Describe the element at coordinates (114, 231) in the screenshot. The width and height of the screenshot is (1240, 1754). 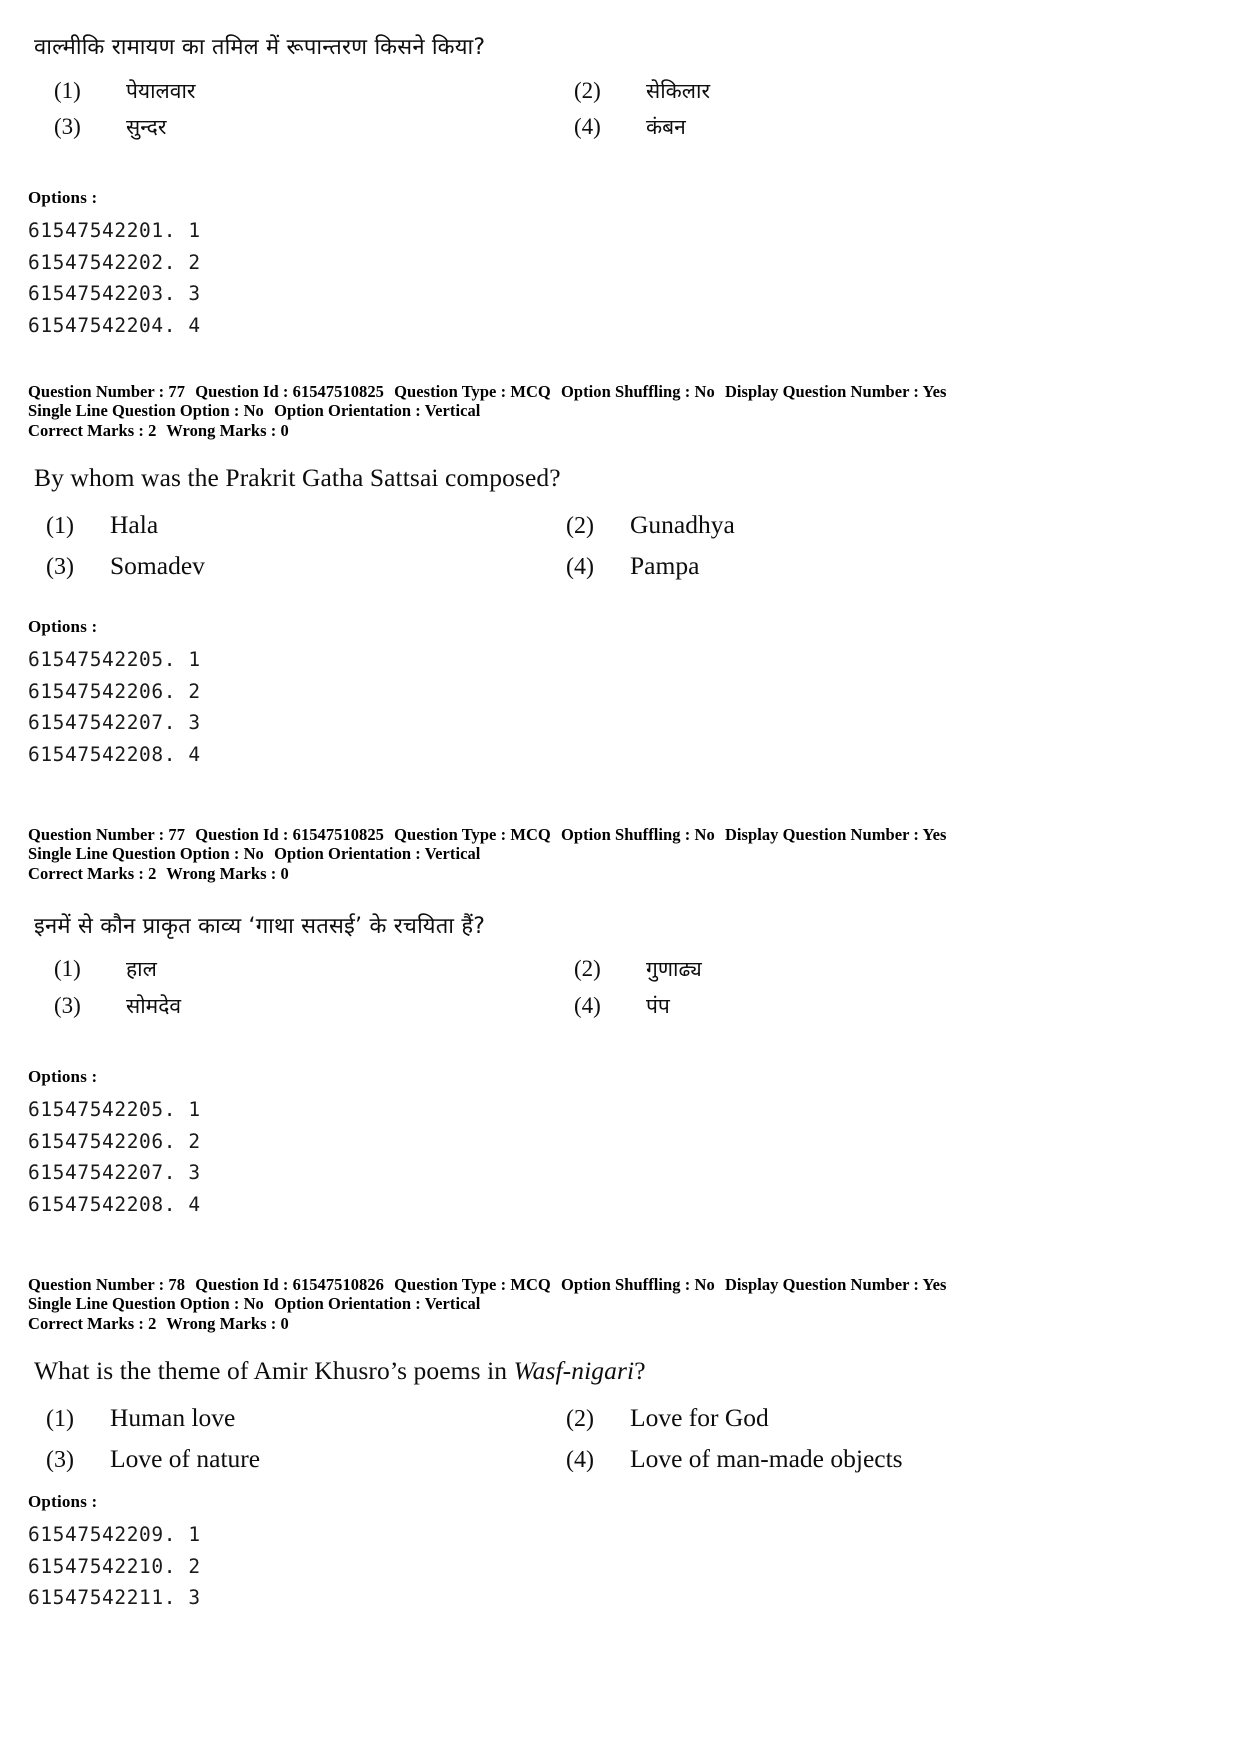
I see `option-id-row: 61547542201. 1` at that location.